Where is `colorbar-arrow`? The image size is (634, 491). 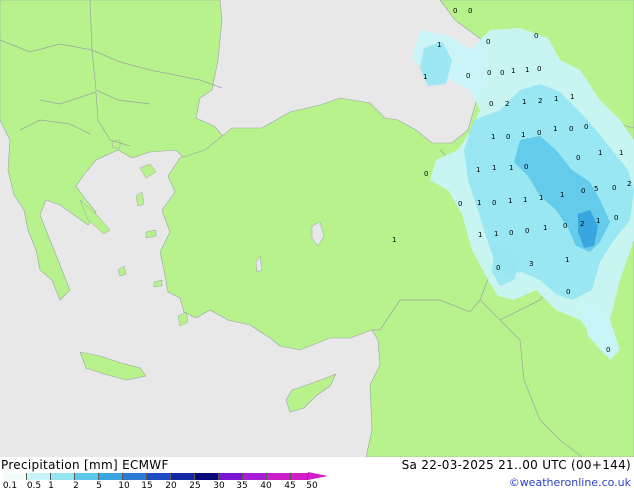 colorbar-arrow is located at coordinates (318, 476).